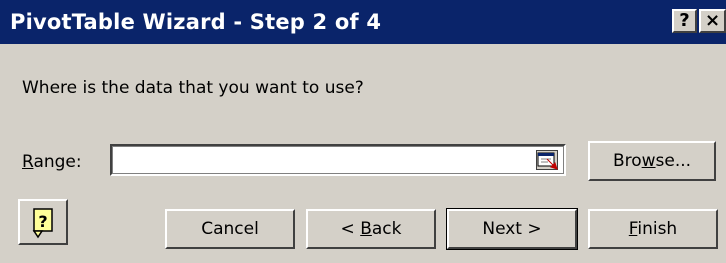 Image resolution: width=726 pixels, height=263 pixels. I want to click on browse-label-pre: Bro, so click(627, 161).